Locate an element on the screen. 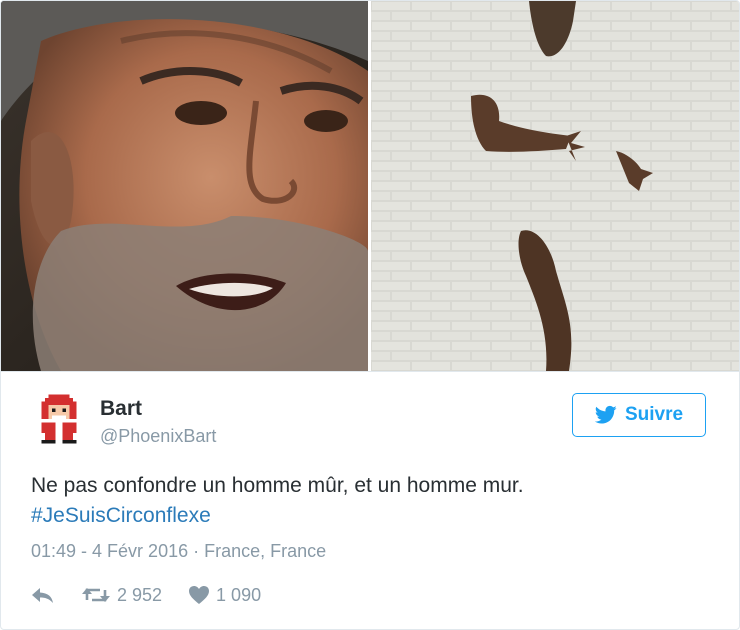  retweet-count: 2 952 is located at coordinates (140, 594).